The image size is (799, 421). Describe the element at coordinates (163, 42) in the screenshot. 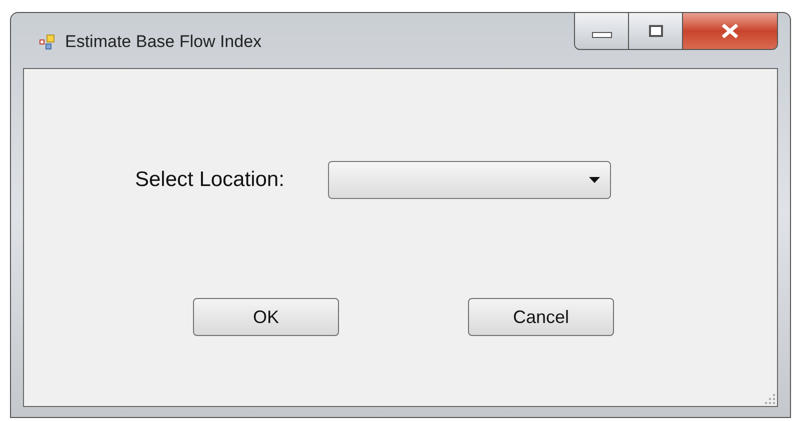

I see `window-title: Estimate Base Flow Index` at that location.